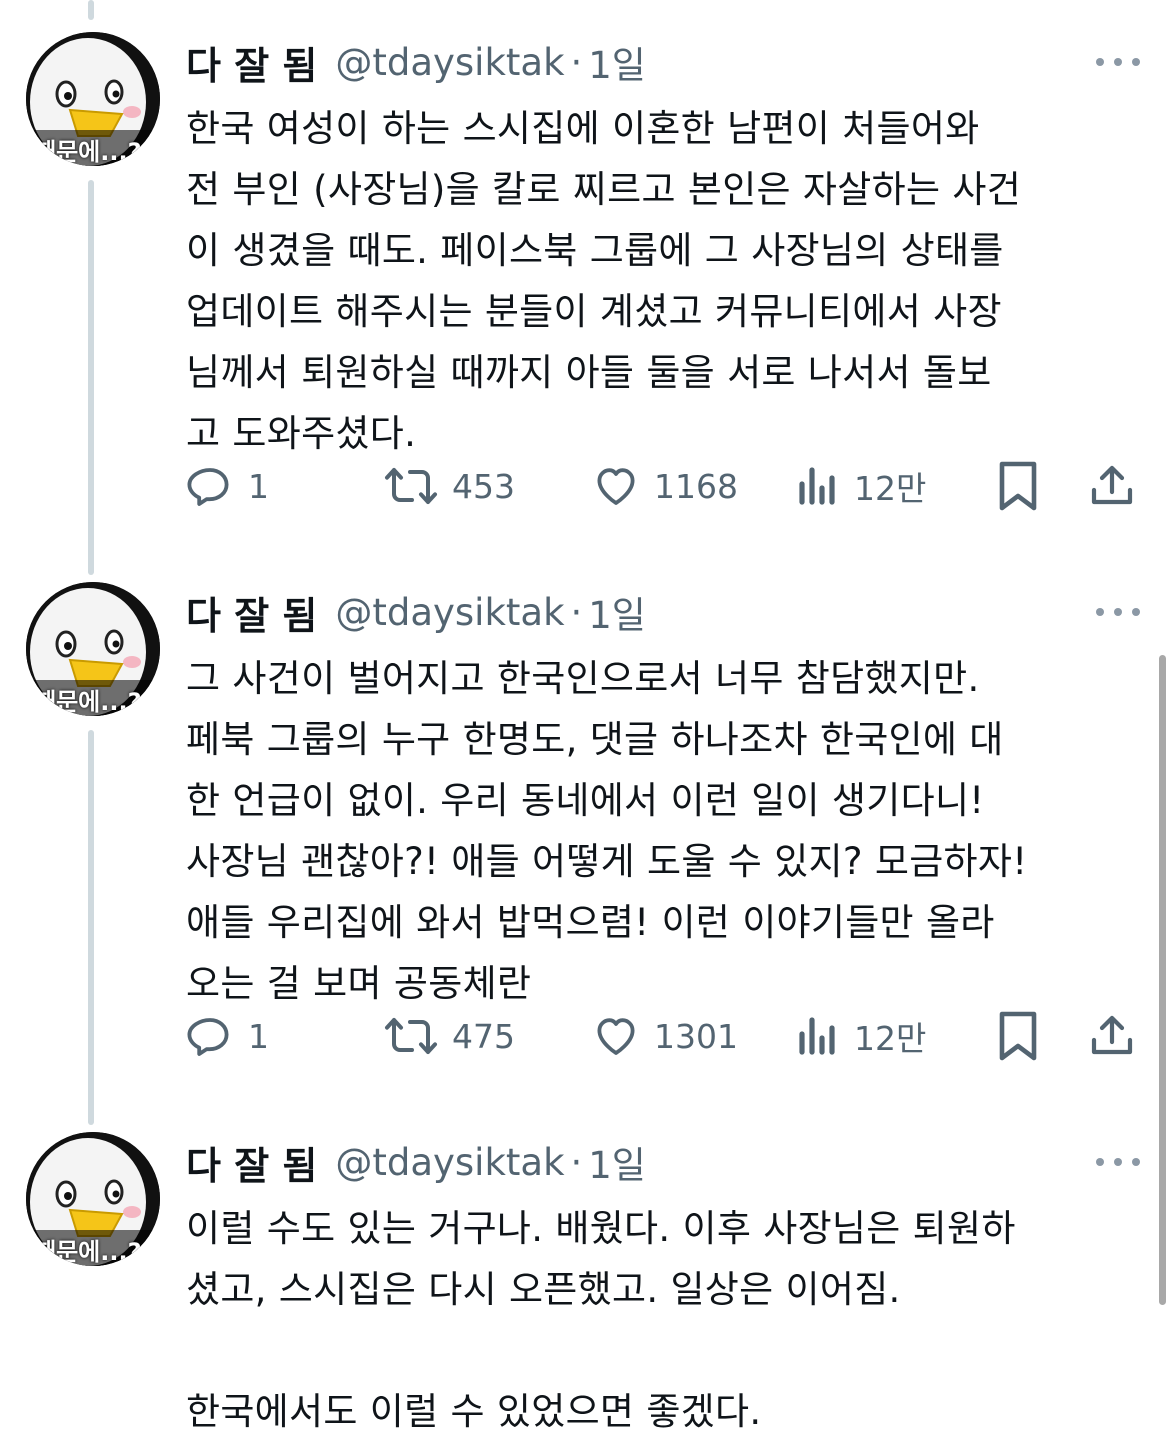  I want to click on repost-button: 453, so click(449, 486).